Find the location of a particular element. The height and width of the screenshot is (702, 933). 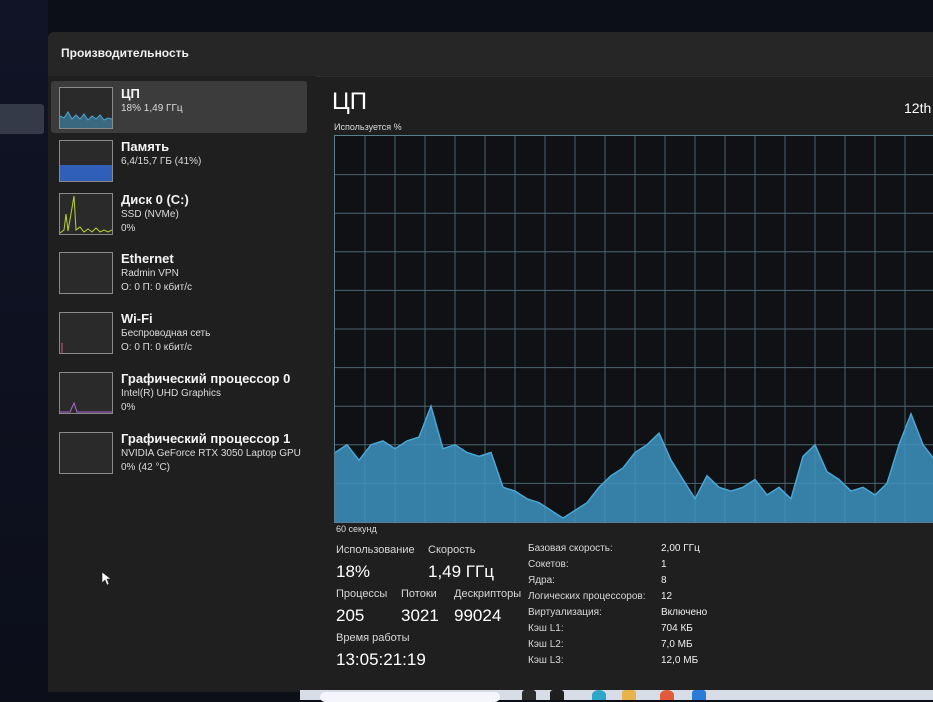

sidebar-item-wifi: Wi-Fi Беспроводная сеть О: 0 П: 0 кбит/с is located at coordinates (179, 332).